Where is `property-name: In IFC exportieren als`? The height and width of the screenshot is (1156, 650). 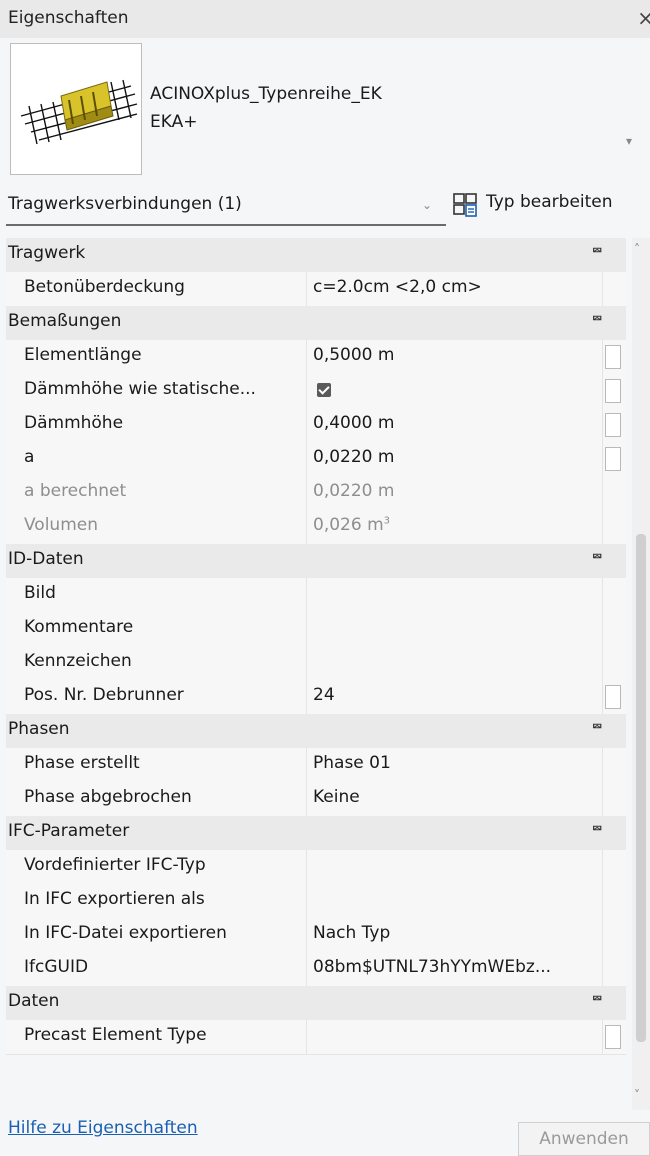
property-name: In IFC exportieren als is located at coordinates (114, 899).